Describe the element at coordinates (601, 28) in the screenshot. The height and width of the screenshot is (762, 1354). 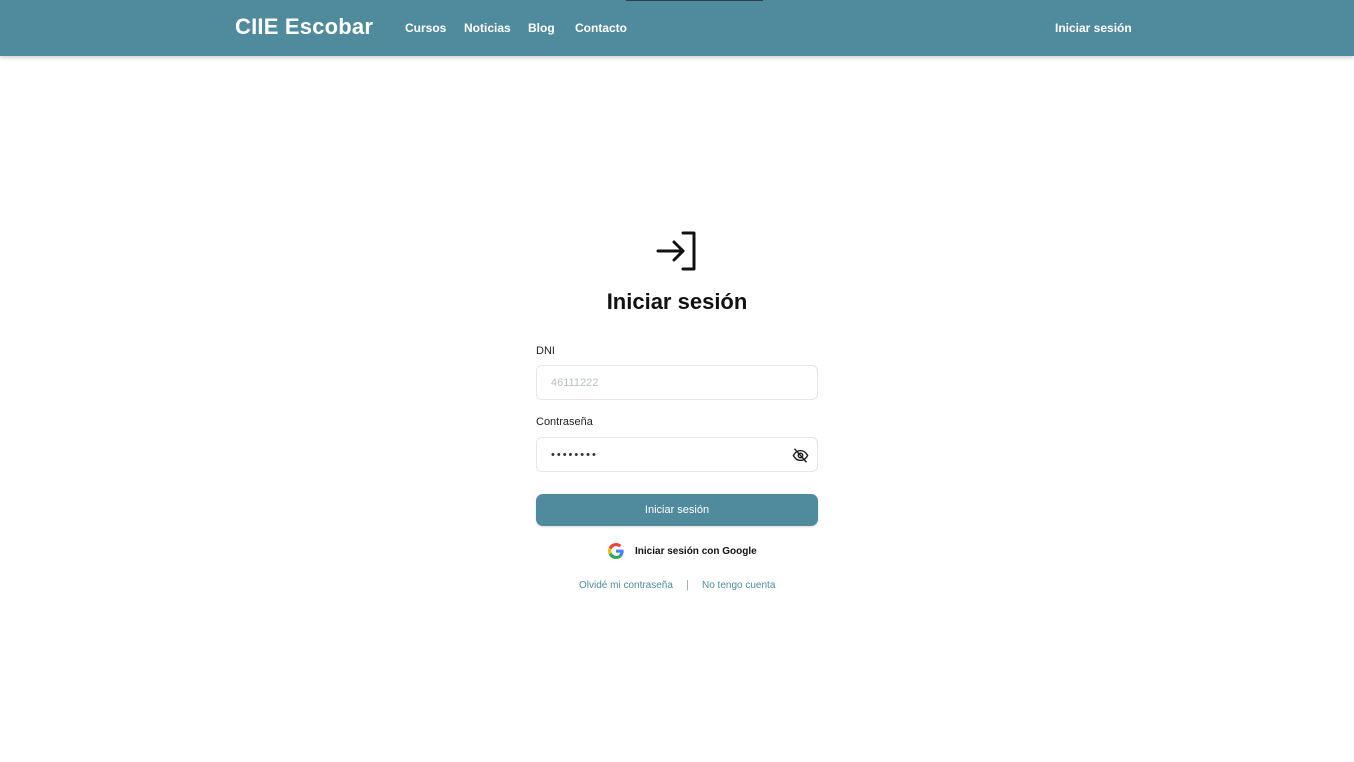
I see `nav-link-contacto: Contacto` at that location.